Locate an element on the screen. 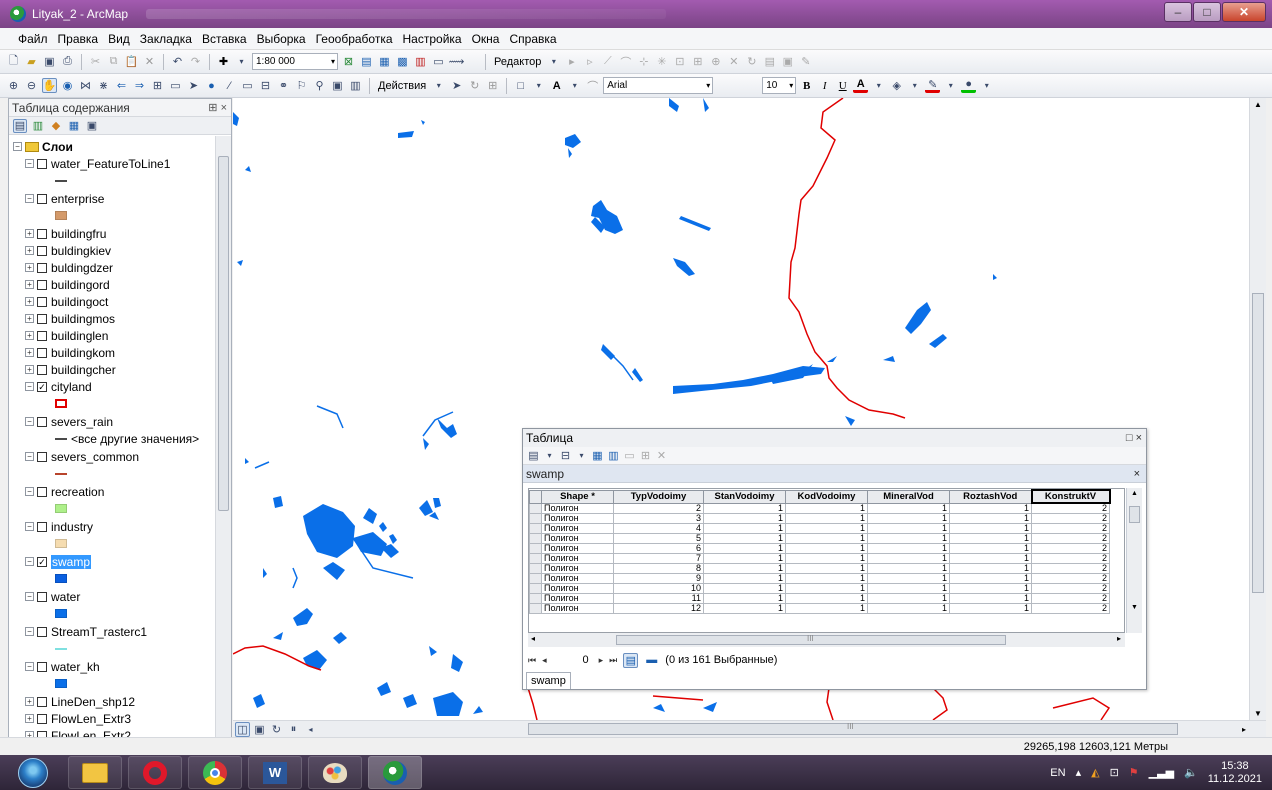 The image size is (1272, 790). toc-pin-close-icon: ⊞ × is located at coordinates (217, 107).